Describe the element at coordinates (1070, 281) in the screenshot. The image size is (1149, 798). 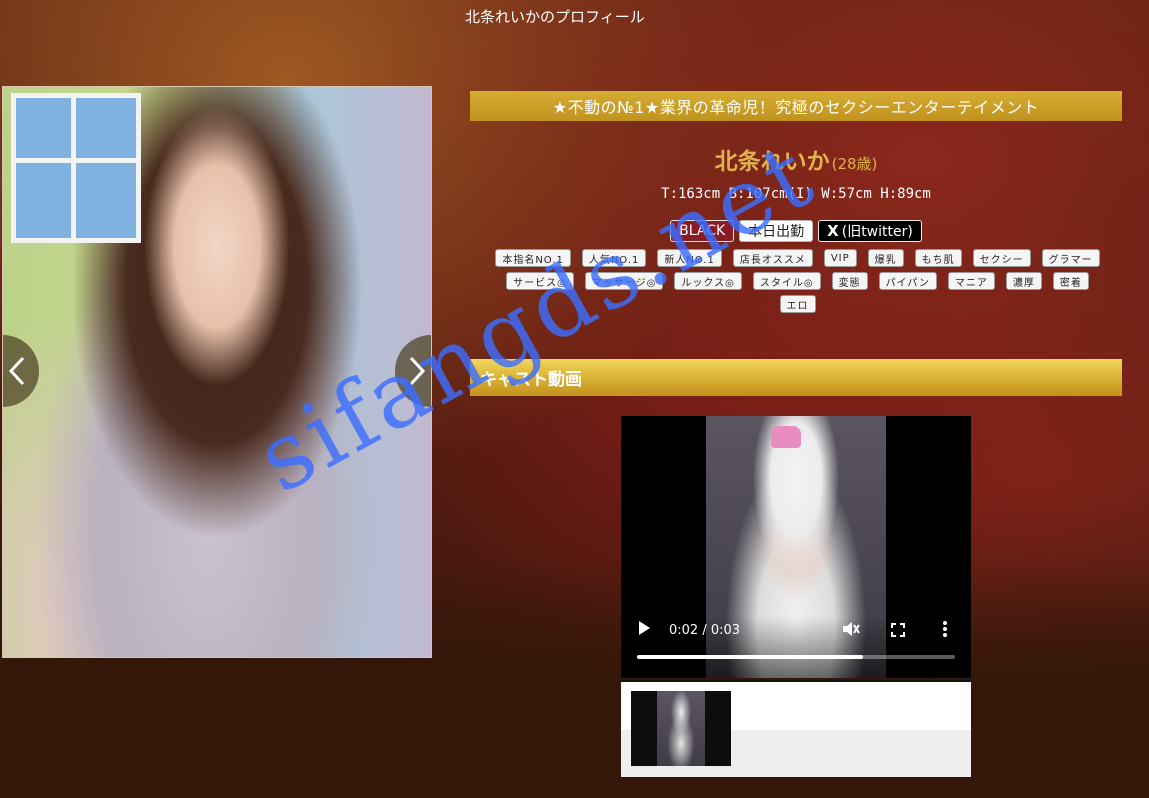
I see `tag: 密着` at that location.